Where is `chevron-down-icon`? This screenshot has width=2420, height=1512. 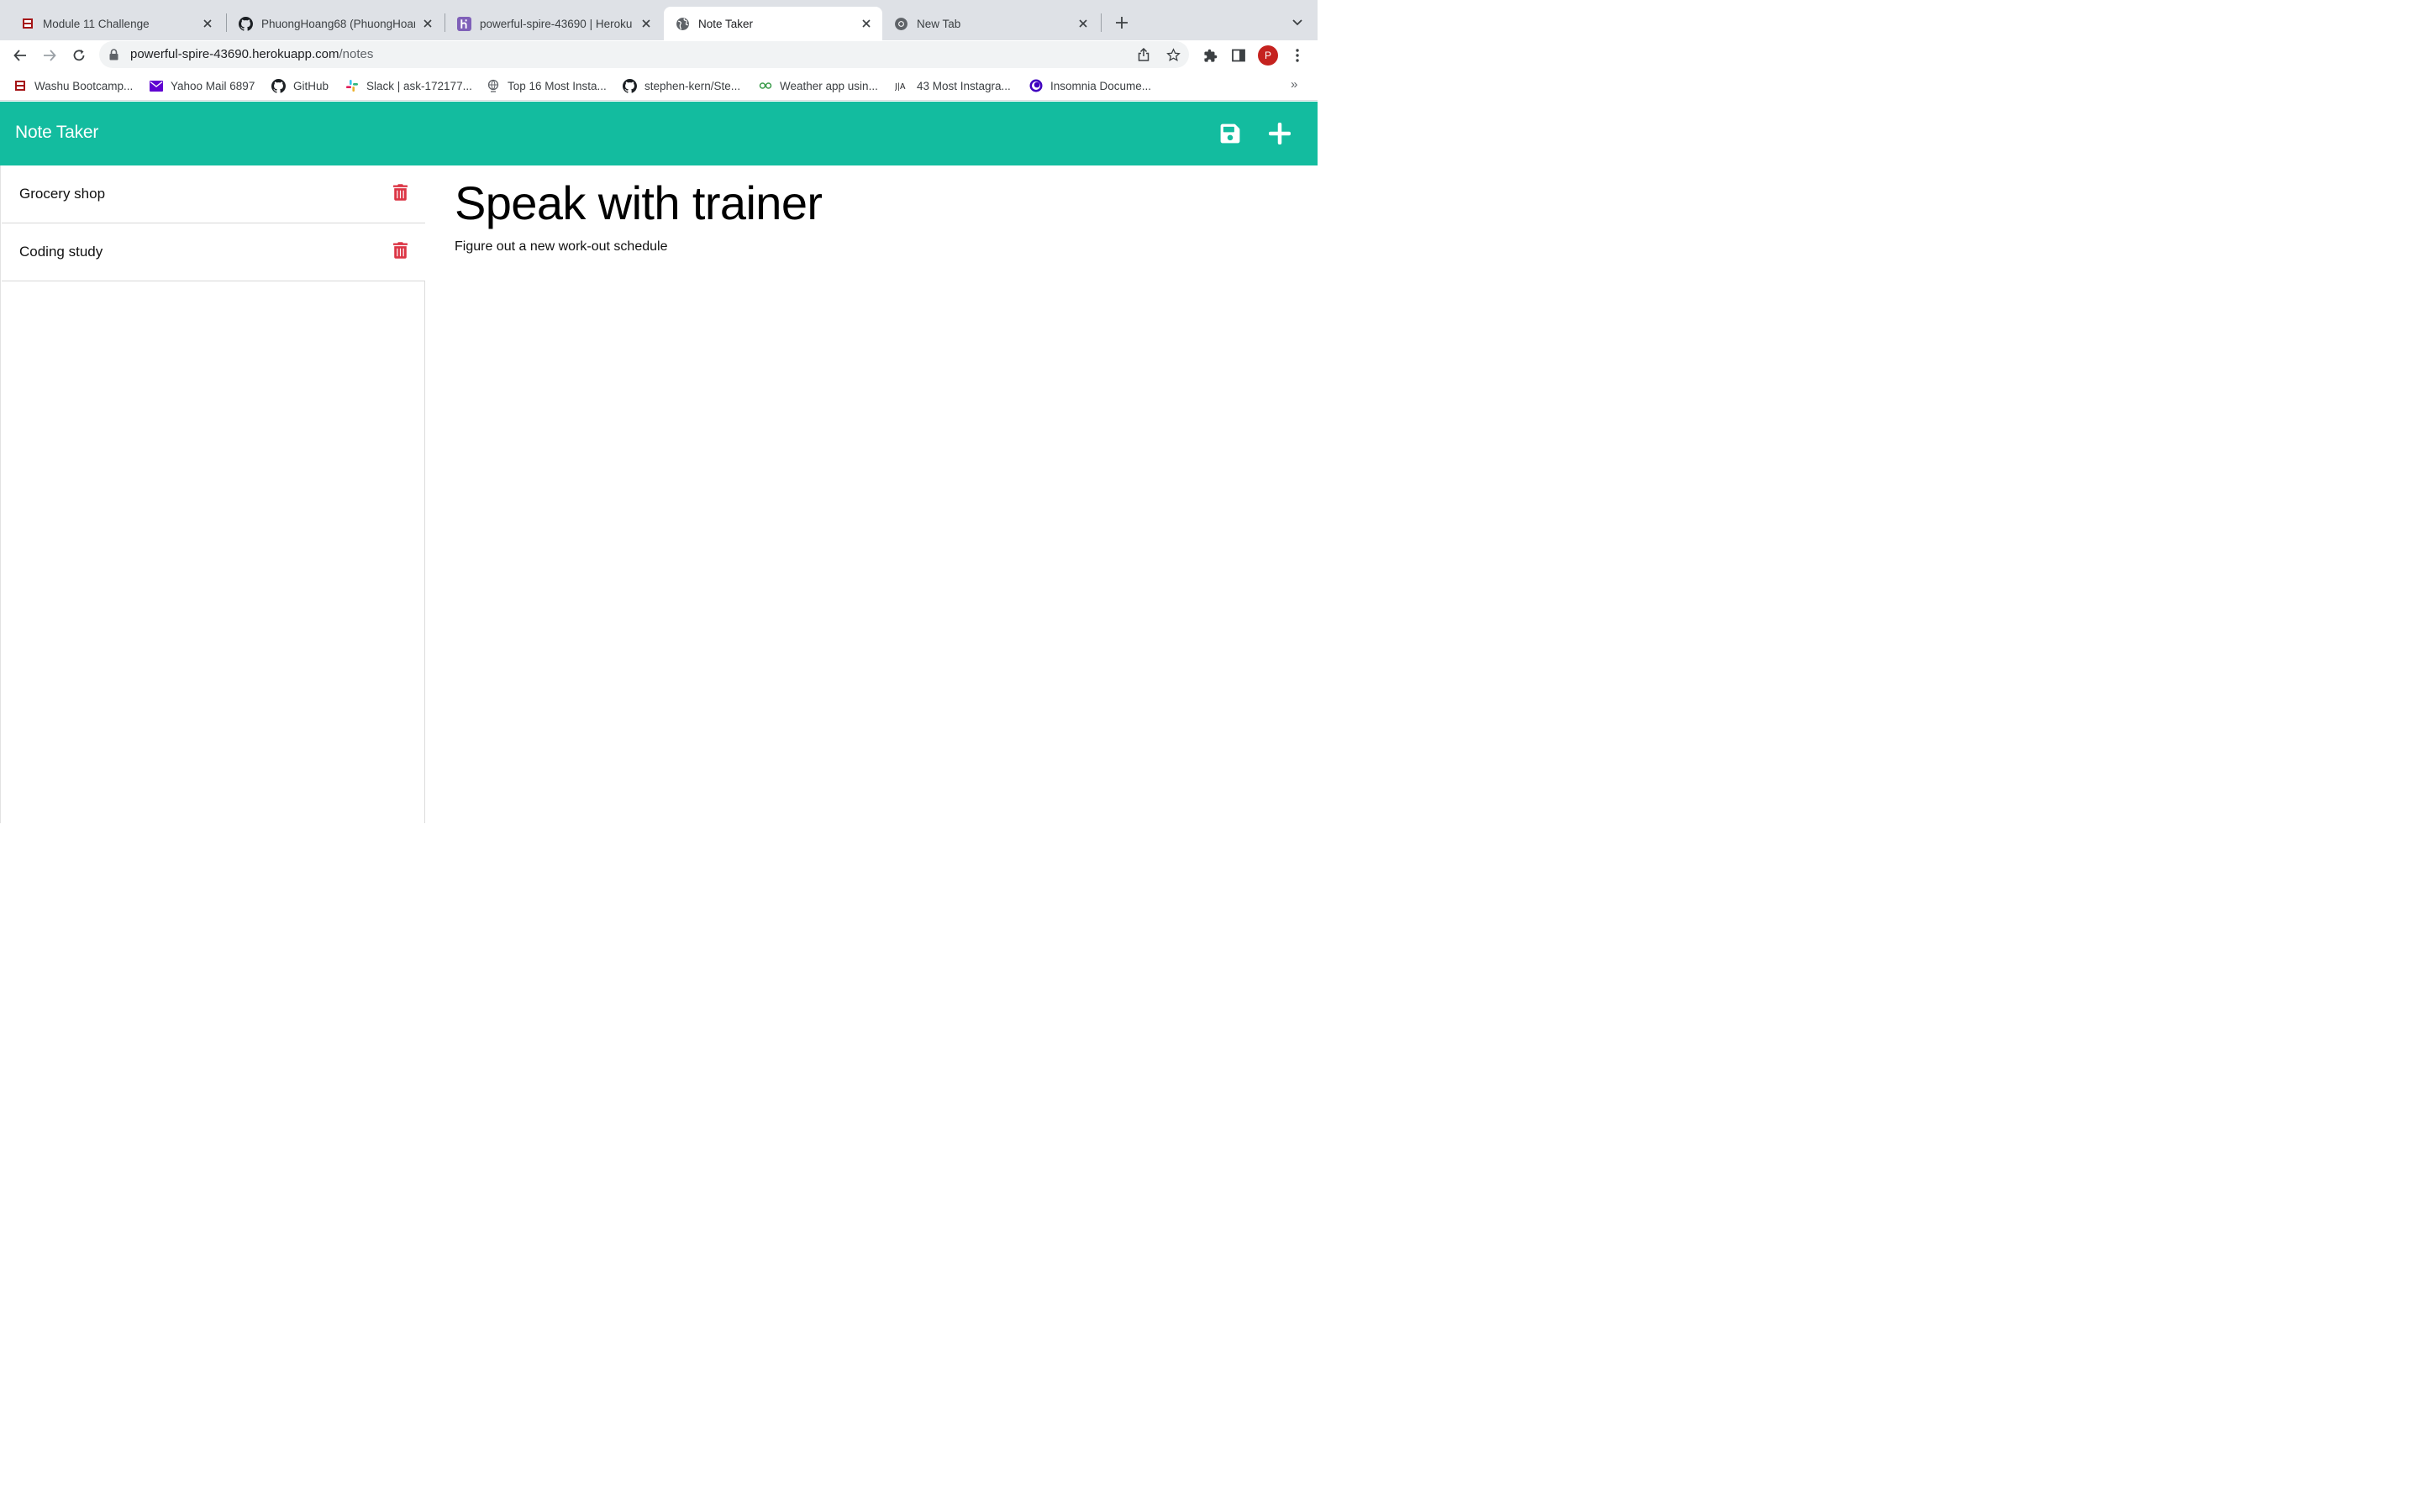 chevron-down-icon is located at coordinates (1297, 22).